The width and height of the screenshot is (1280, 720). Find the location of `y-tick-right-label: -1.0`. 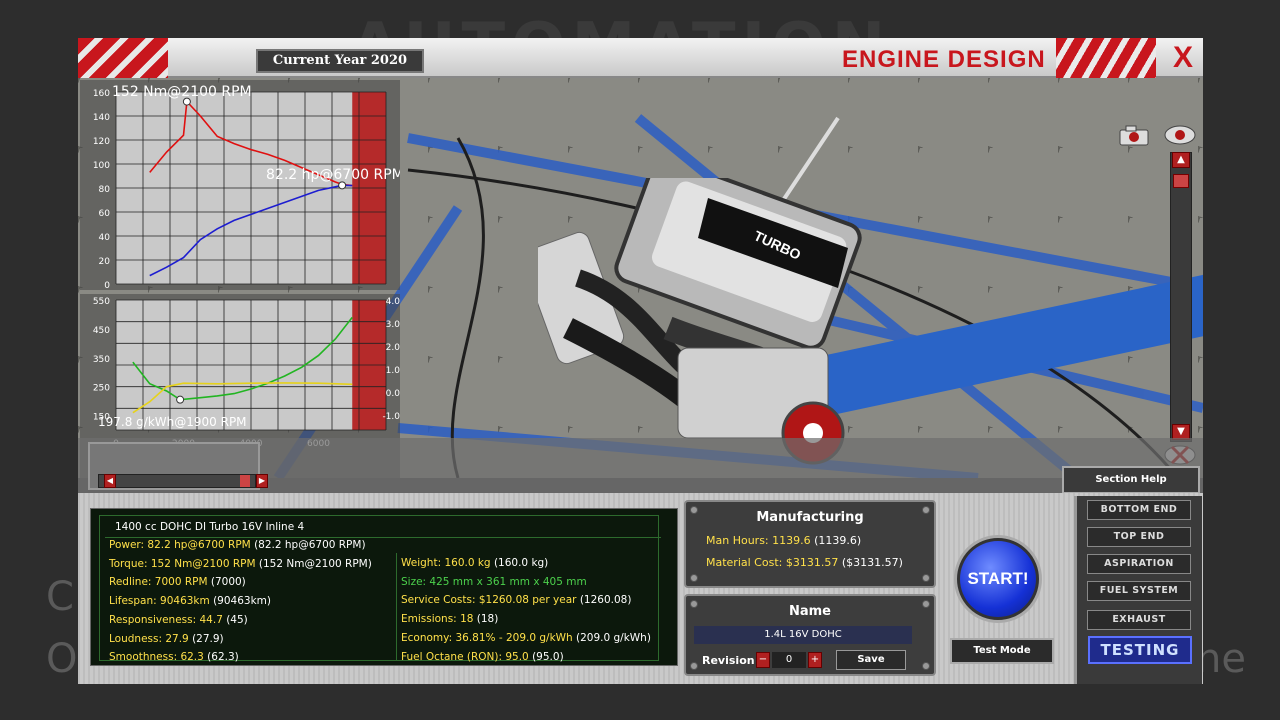

y-tick-right-label: -1.0 is located at coordinates (391, 417).